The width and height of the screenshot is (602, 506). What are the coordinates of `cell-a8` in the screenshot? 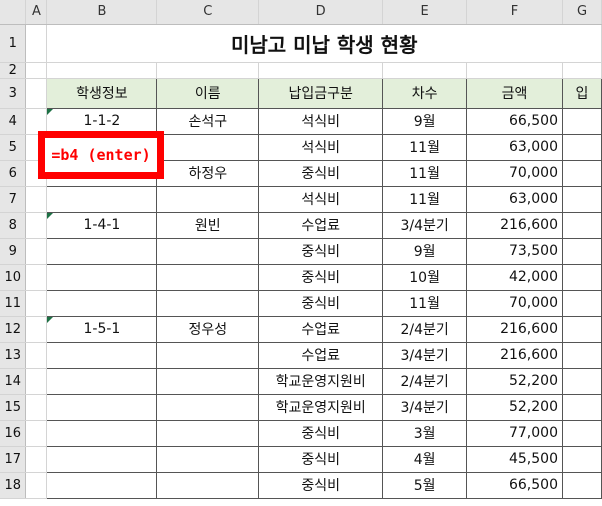 It's located at (36, 225).